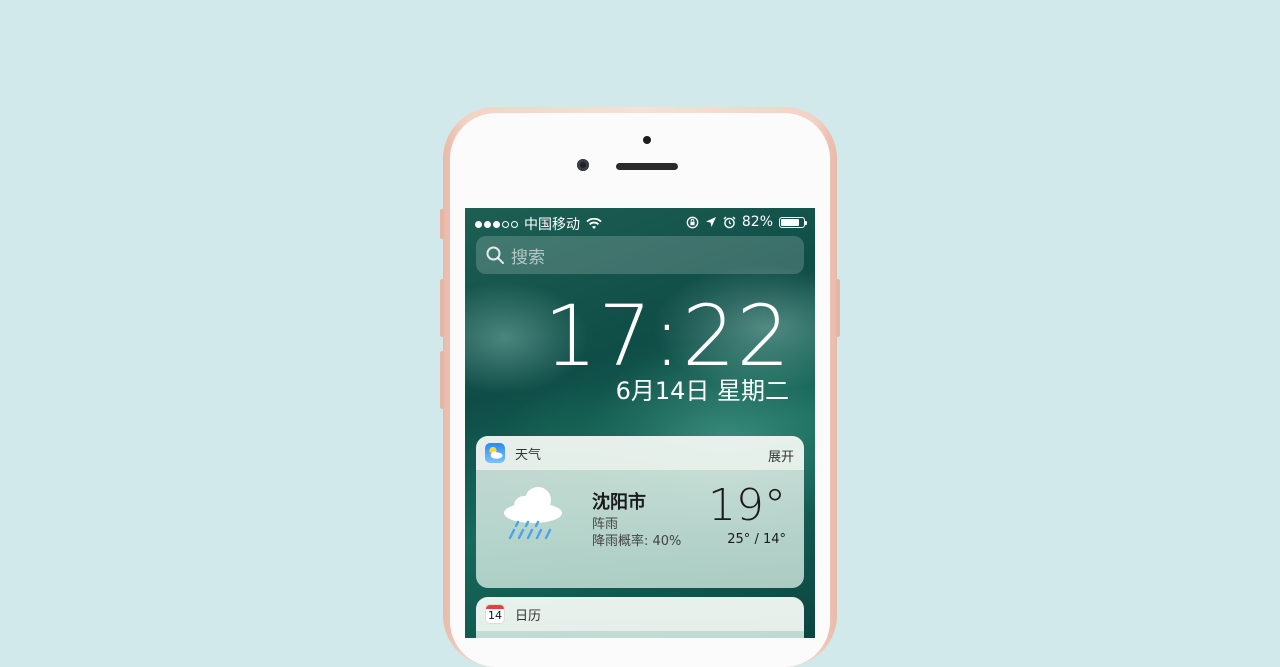 This screenshot has height=667, width=1280. Describe the element at coordinates (594, 223) in the screenshot. I see `wifi-icon` at that location.